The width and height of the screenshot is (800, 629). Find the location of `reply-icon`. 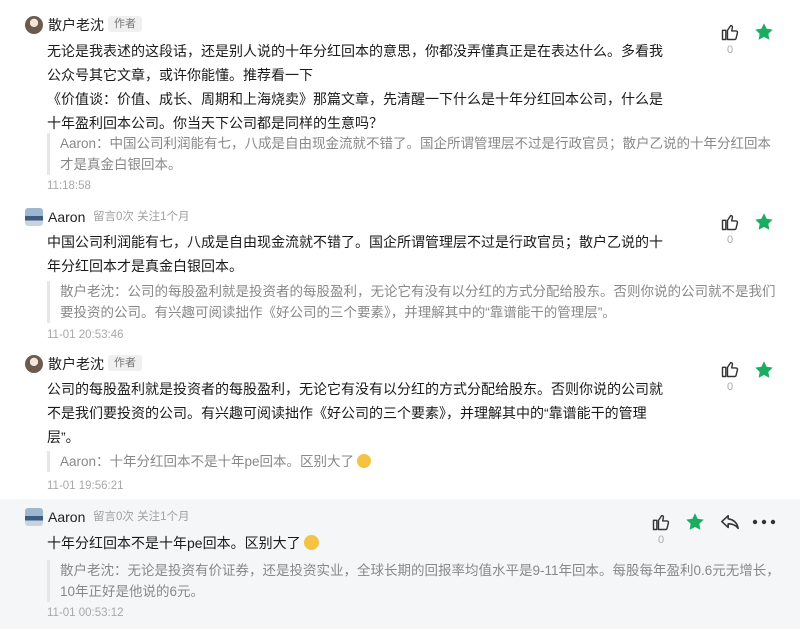

reply-icon is located at coordinates (730, 522).